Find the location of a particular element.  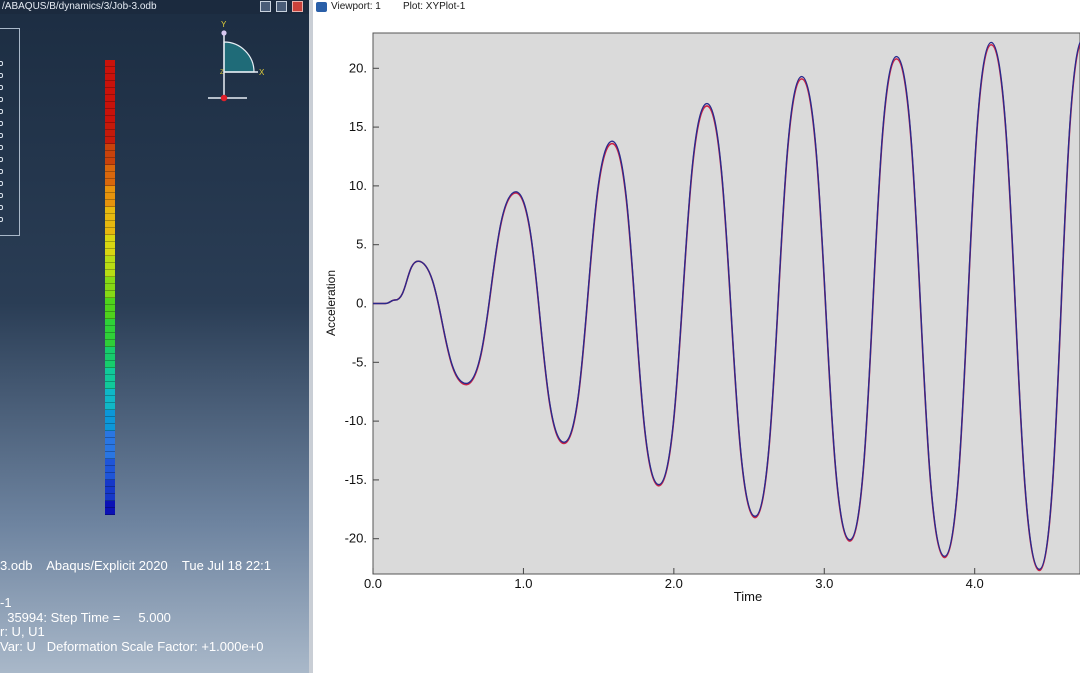

triad-y-label: Y is located at coordinates (224, 24).